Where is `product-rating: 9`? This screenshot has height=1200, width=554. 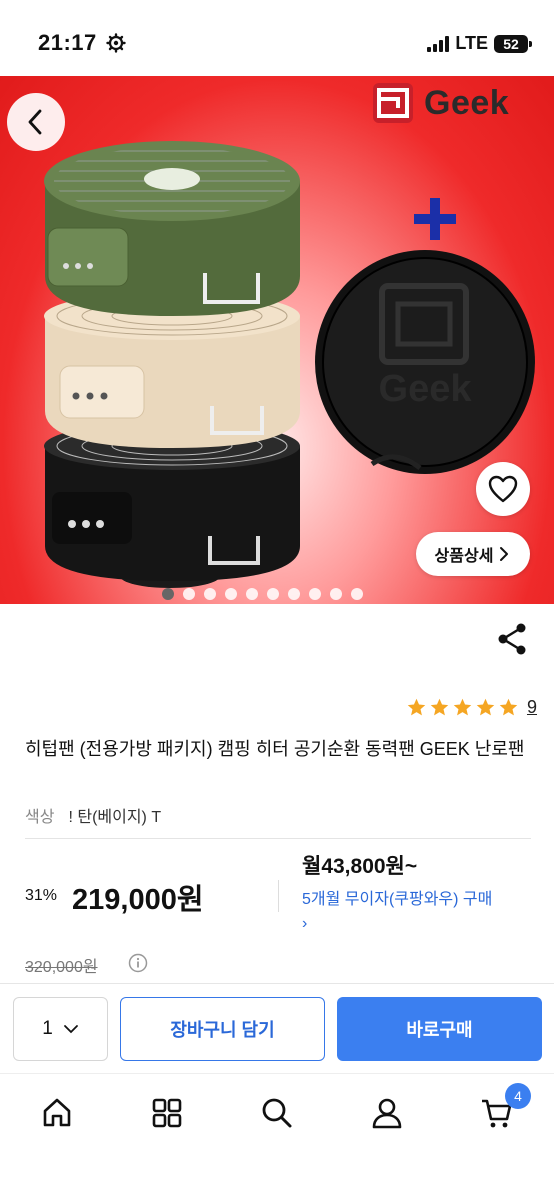
product-rating: 9 is located at coordinates (471, 707).